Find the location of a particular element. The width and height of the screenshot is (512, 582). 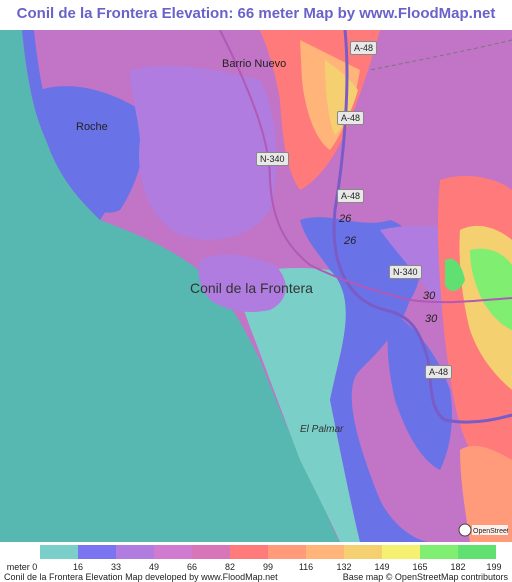

road-number-30-a: 30 is located at coordinates (429, 296).